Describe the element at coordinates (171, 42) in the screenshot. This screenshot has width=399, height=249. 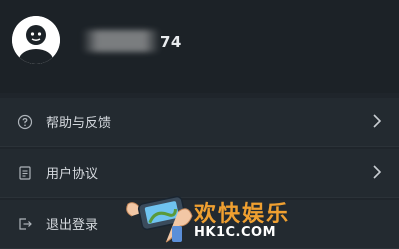
I see `username-visible-digits: 74` at that location.